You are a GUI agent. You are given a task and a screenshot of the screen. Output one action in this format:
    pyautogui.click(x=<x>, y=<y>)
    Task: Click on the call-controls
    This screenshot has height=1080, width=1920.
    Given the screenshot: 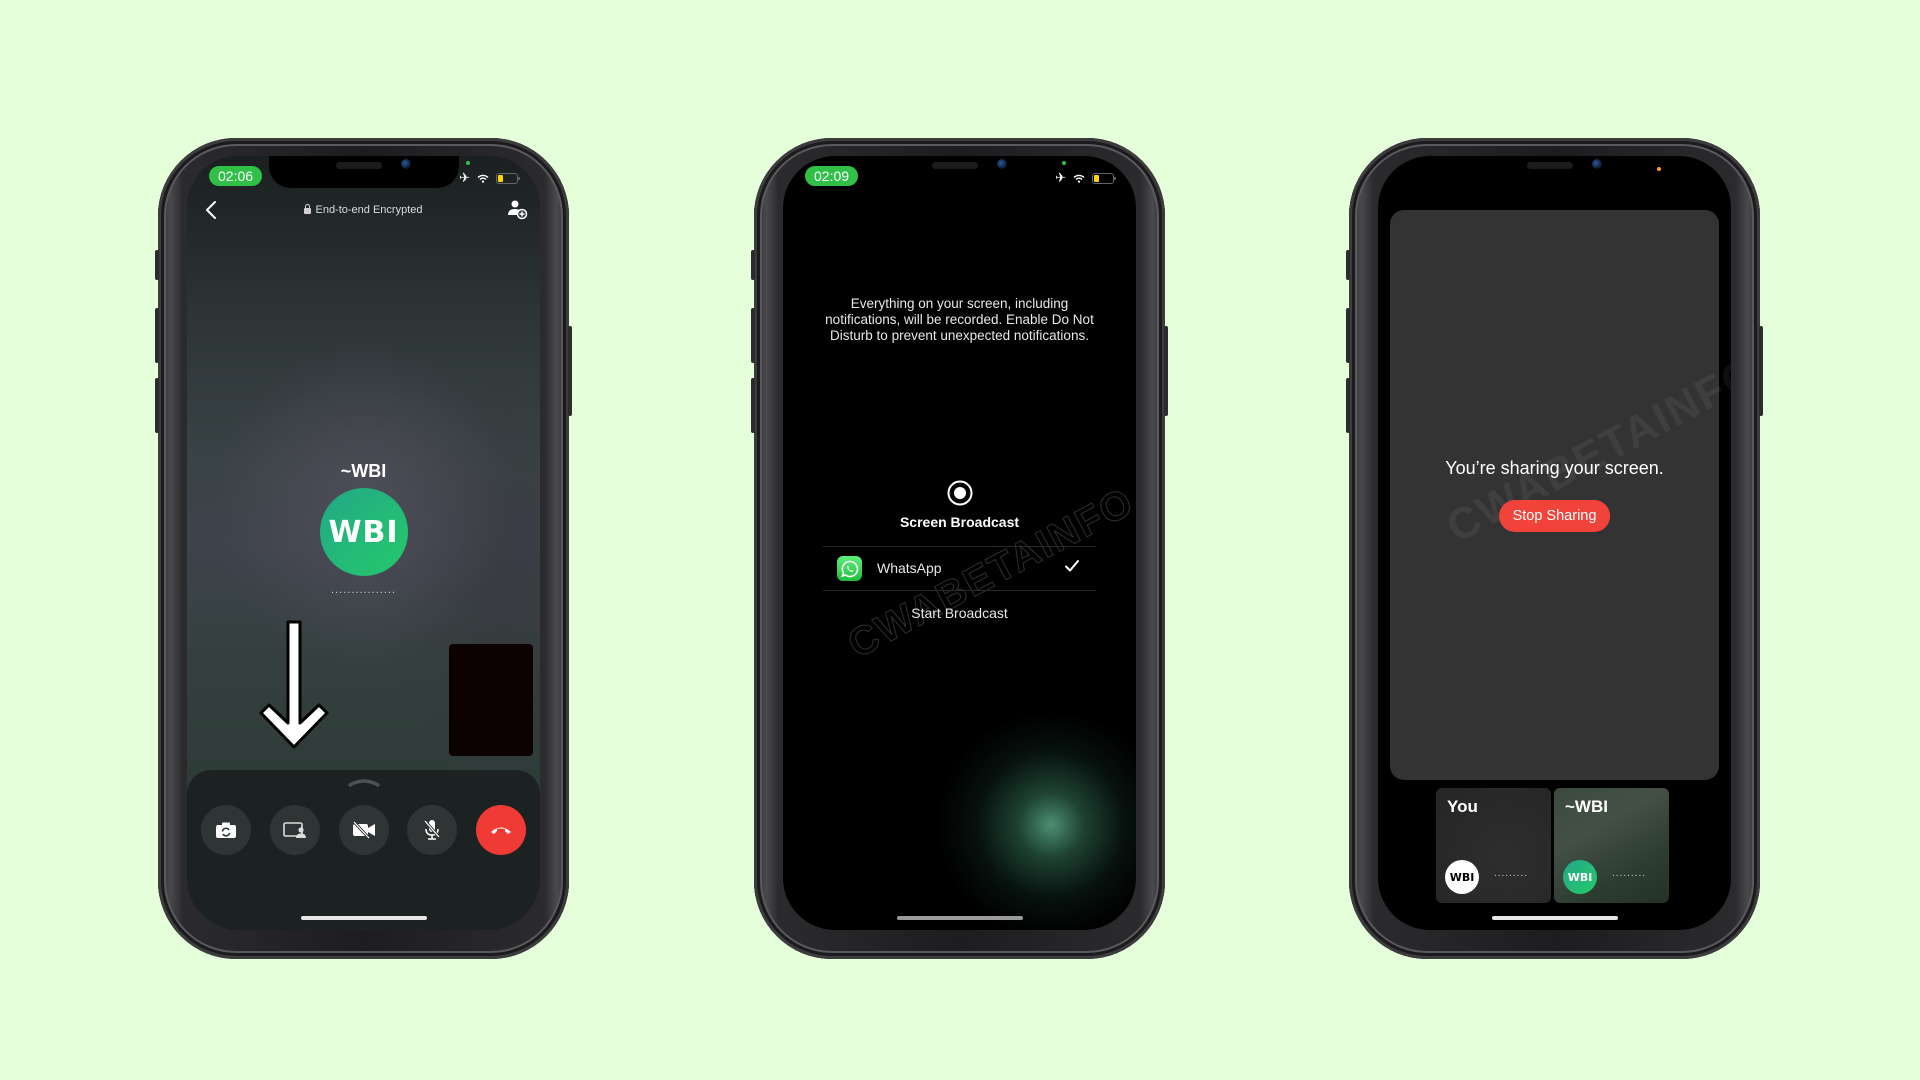 What is the action you would take?
    pyautogui.click(x=363, y=830)
    